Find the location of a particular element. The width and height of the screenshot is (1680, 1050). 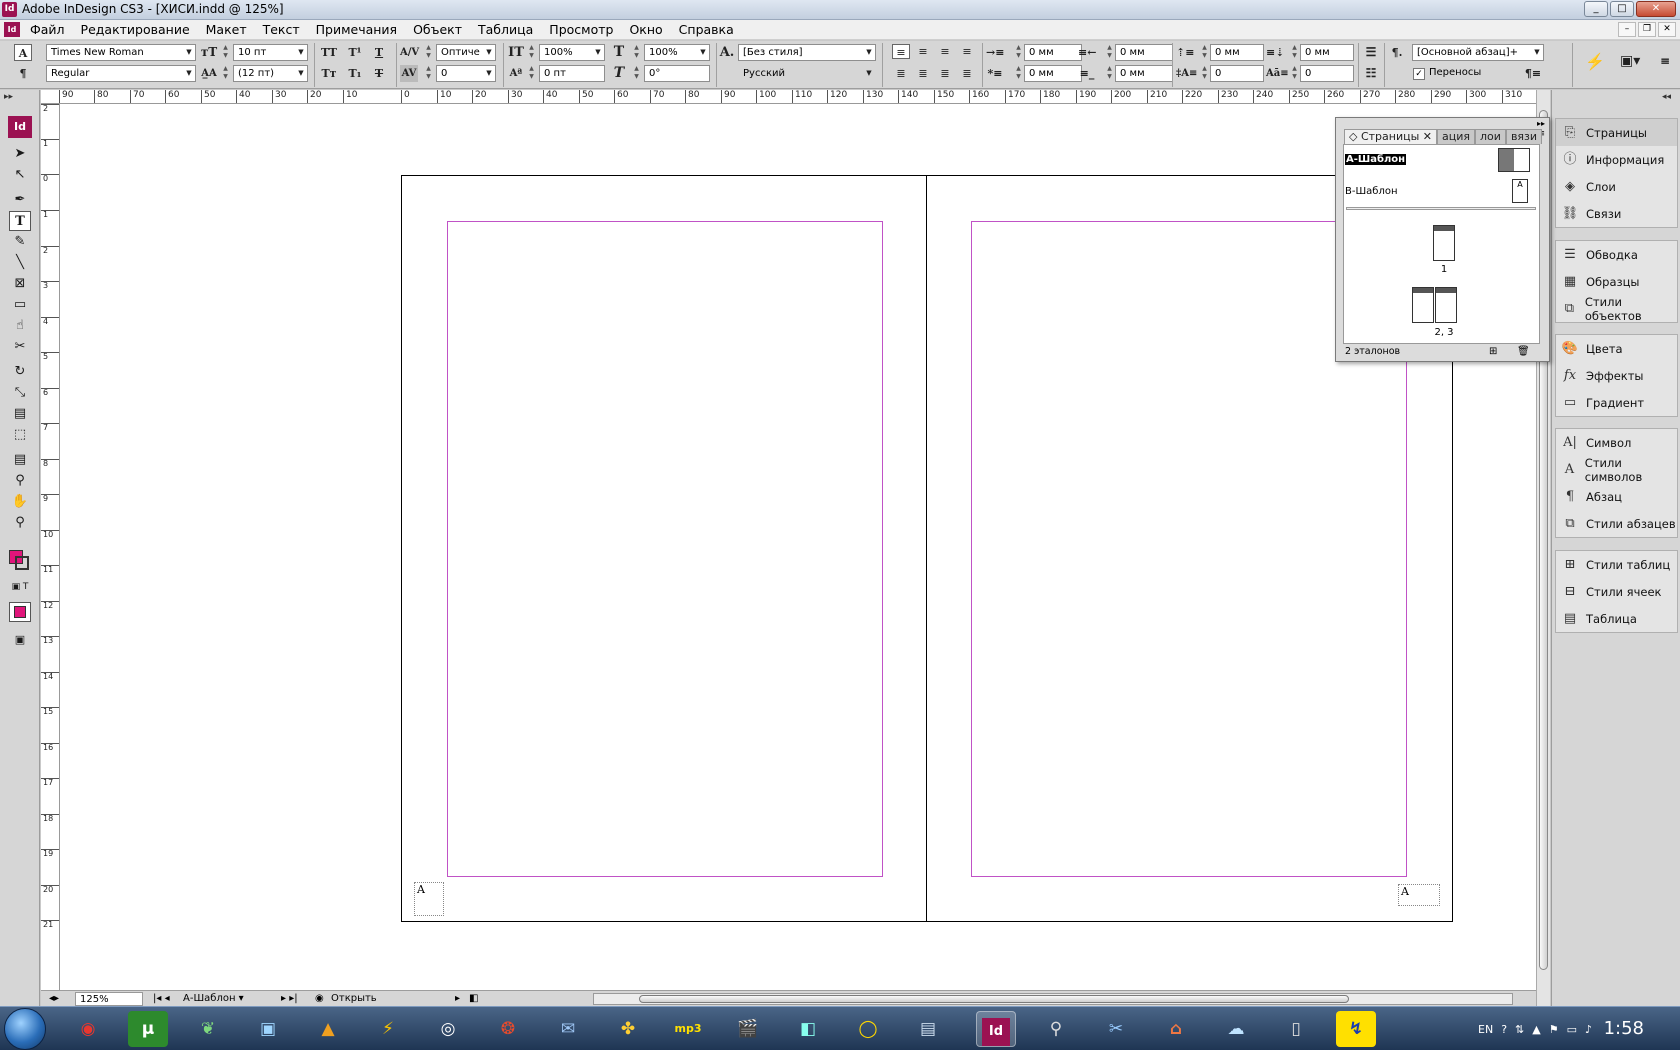

horizontal-scale-input: 100% ▼ is located at coordinates (677, 52).